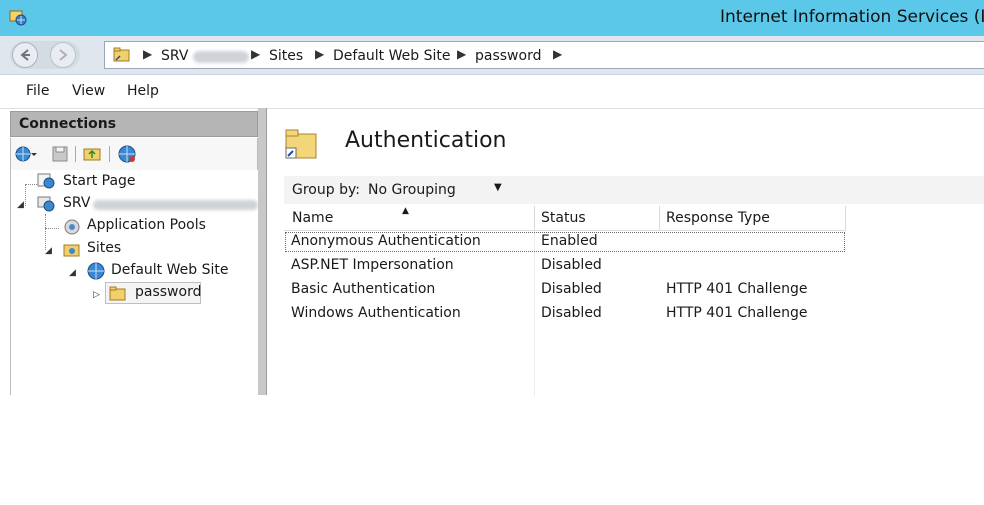 The width and height of the screenshot is (984, 505). I want to click on folder-shortcut-icon, so click(121, 54).